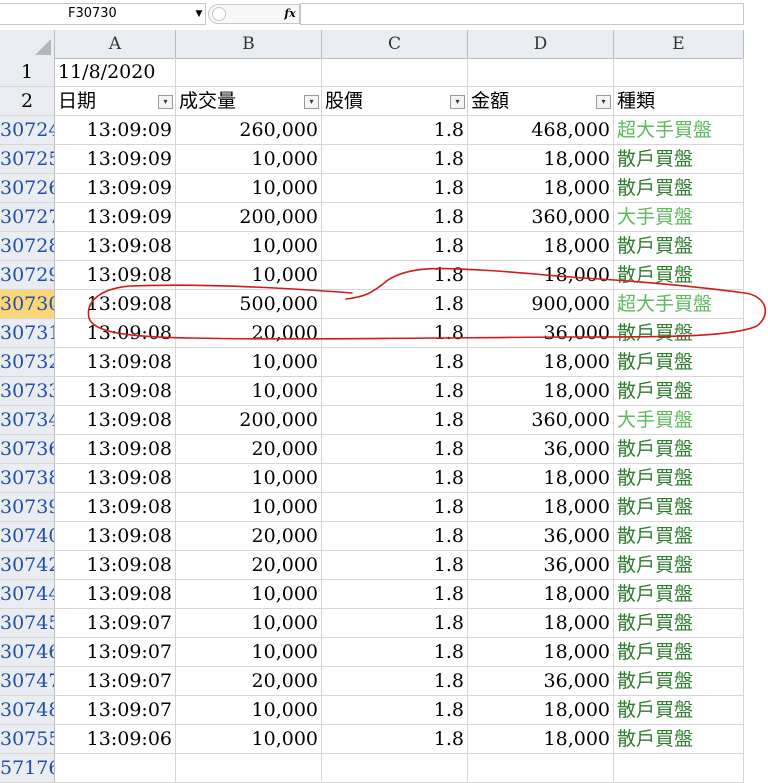  Describe the element at coordinates (679, 420) in the screenshot. I see `type-cell: 大手買盤` at that location.